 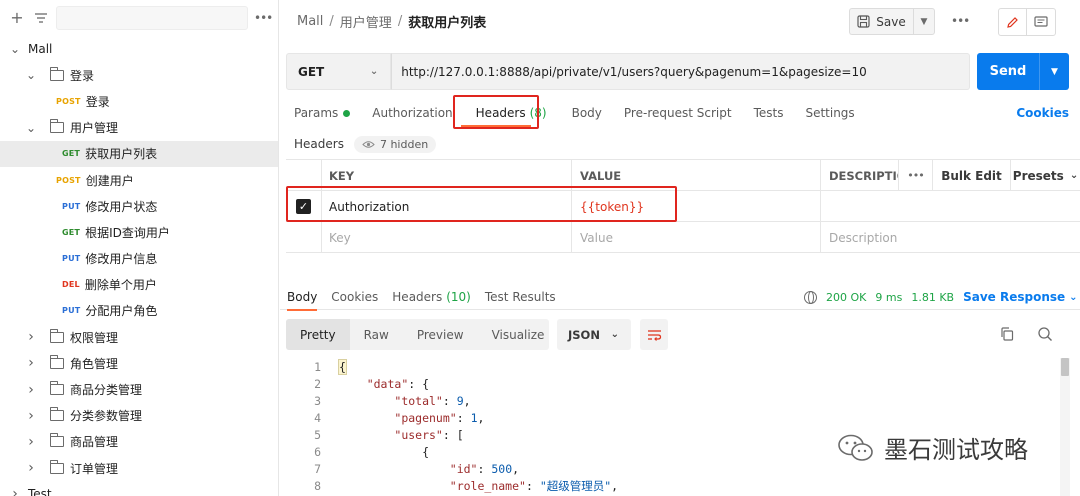 I want to click on cookies-link: Cookies, so click(x=1042, y=113).